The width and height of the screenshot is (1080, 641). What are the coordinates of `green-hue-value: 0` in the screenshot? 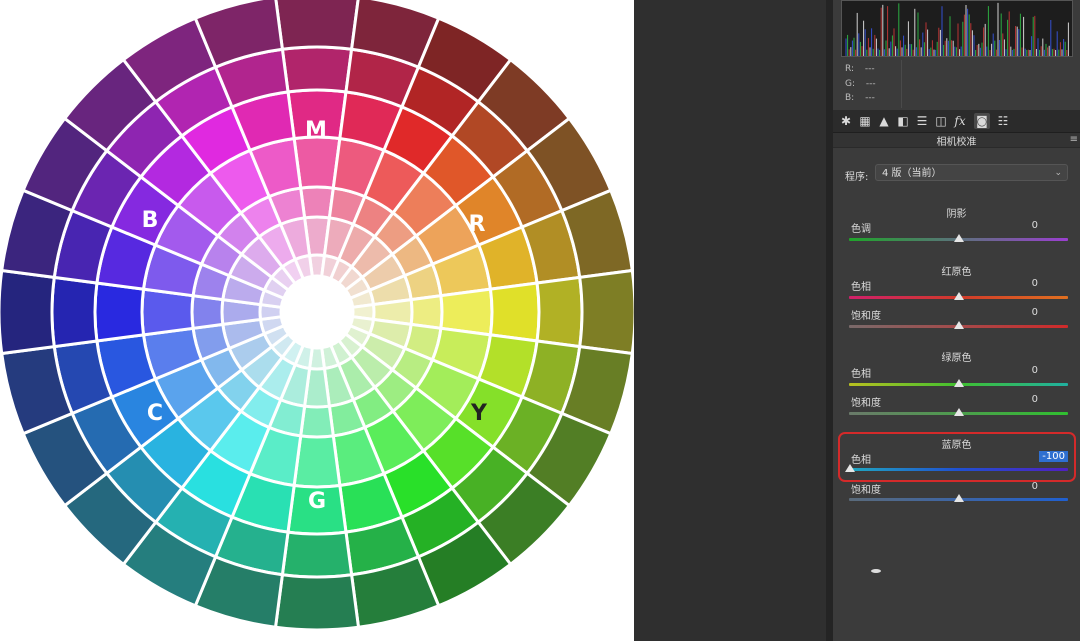 It's located at (1035, 370).